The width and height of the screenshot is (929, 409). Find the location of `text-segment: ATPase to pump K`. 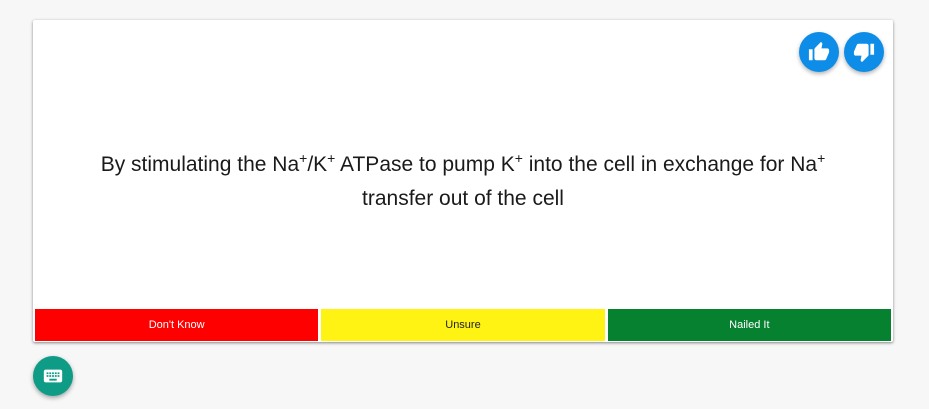

text-segment: ATPase to pump K is located at coordinates (425, 164).